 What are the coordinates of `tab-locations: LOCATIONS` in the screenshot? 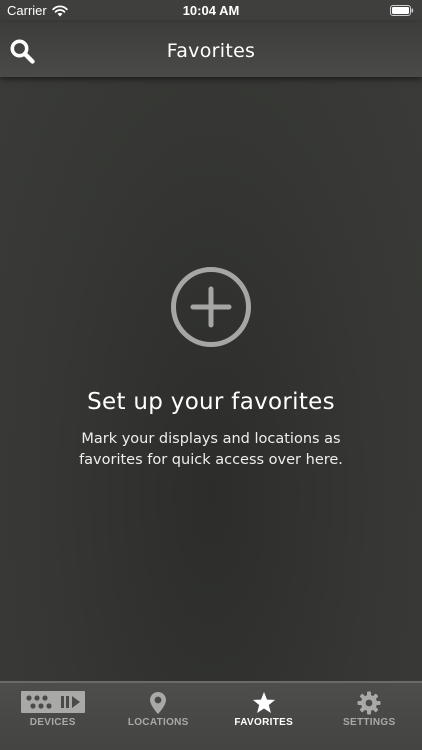 It's located at (159, 716).